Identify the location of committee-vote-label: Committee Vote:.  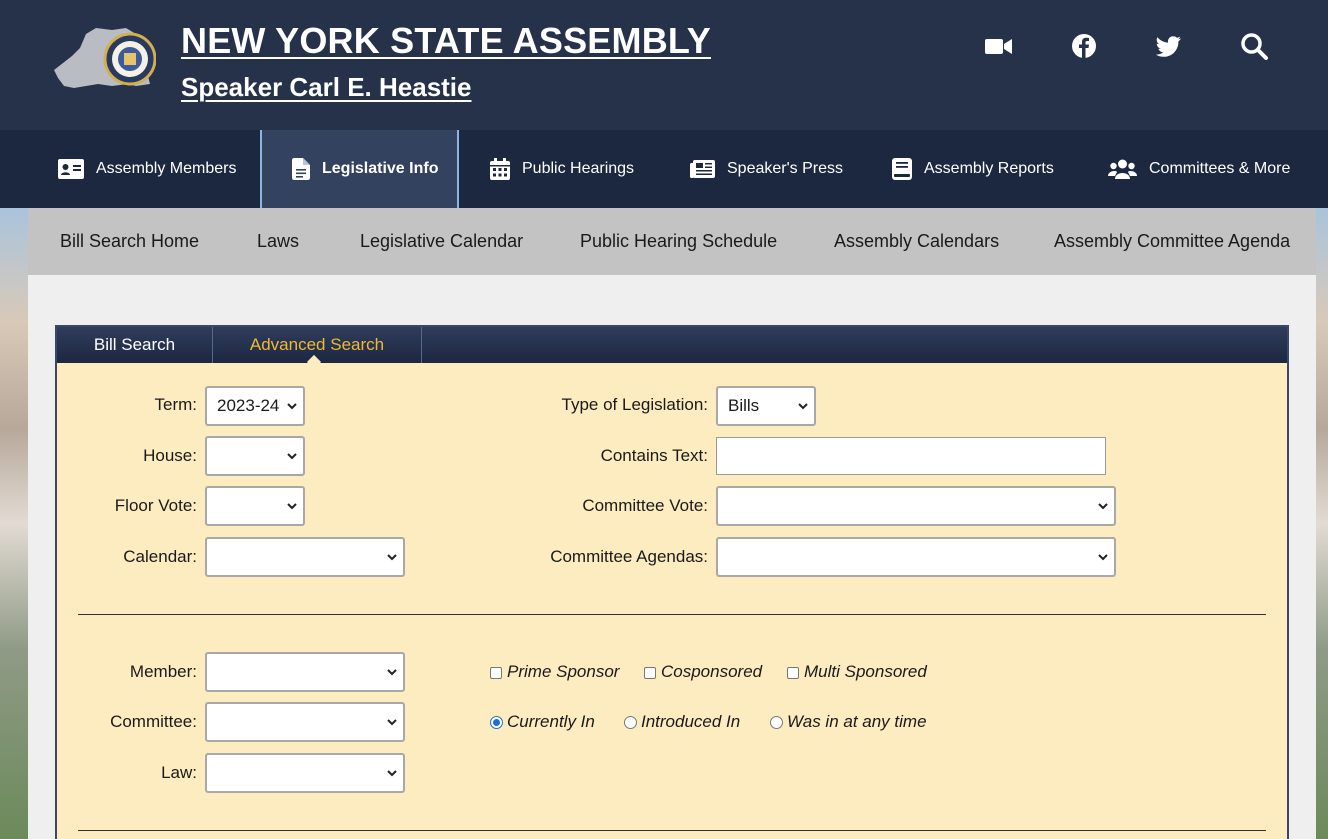
(645, 505).